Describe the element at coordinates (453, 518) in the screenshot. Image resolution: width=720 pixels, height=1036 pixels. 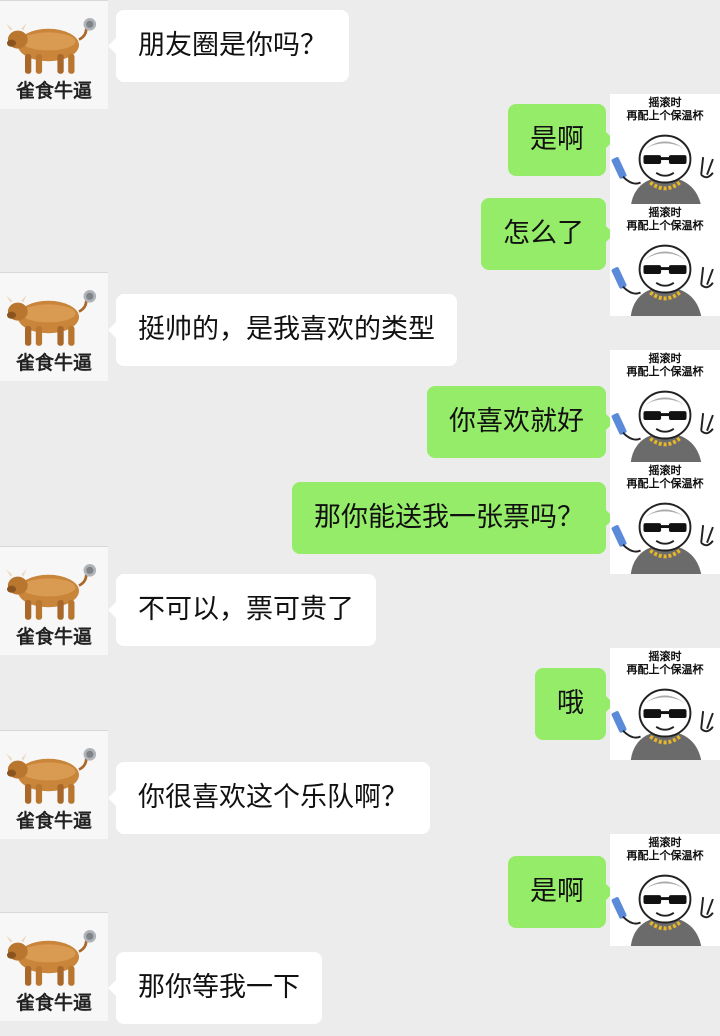
I see `message-bubble: 那你能送我一张票吗？` at that location.